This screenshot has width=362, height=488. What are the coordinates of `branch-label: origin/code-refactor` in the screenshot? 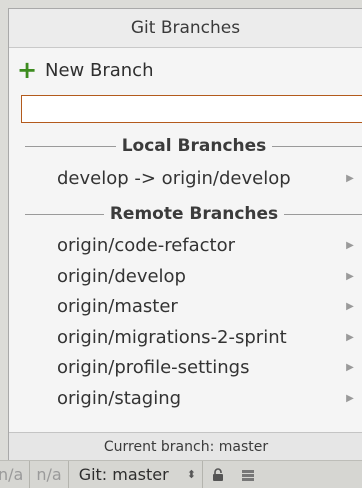 It's located at (146, 245).